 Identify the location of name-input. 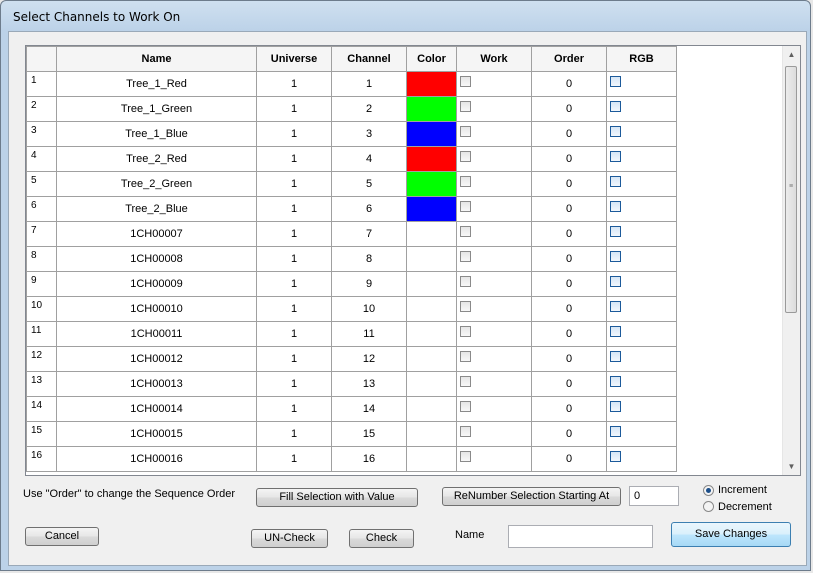
(580, 536).